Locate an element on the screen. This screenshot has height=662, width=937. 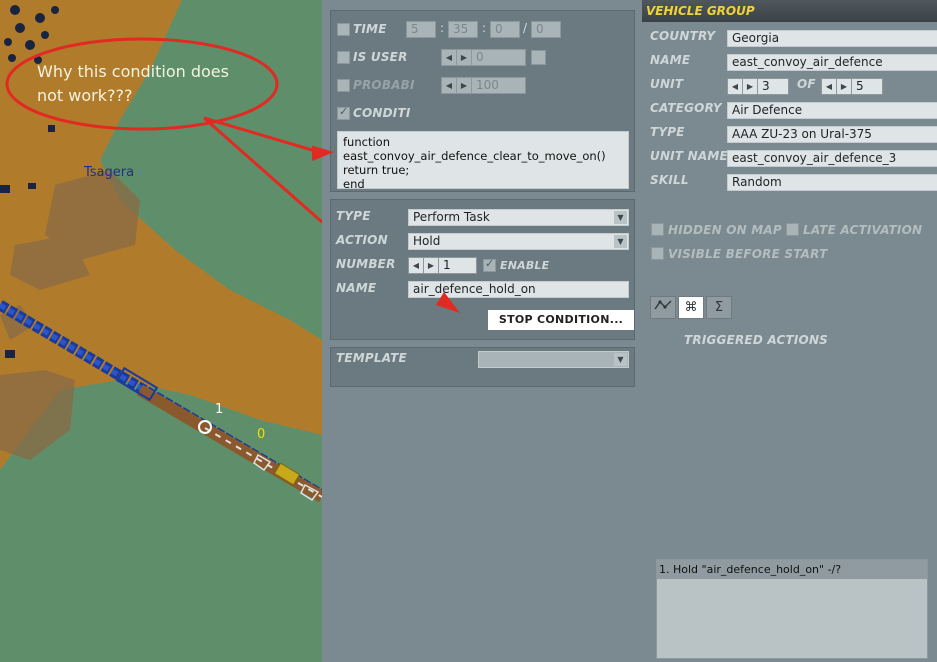
triggered-actions-icon: ⌘ is located at coordinates (691, 307).